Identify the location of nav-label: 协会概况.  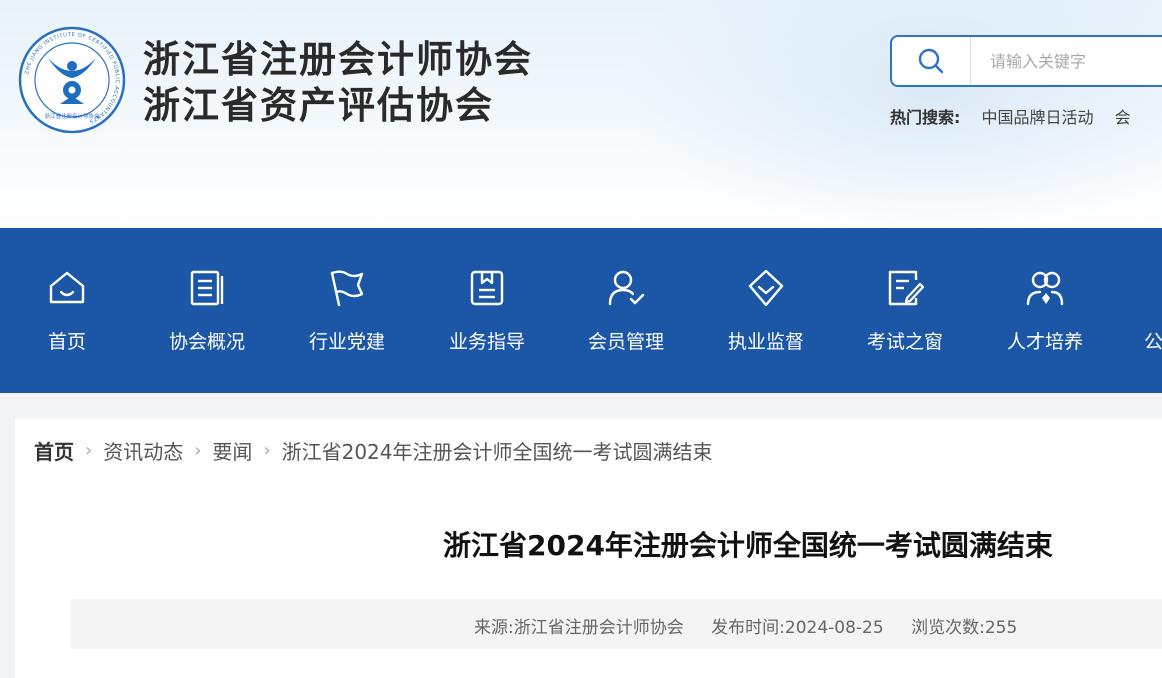
(206, 342).